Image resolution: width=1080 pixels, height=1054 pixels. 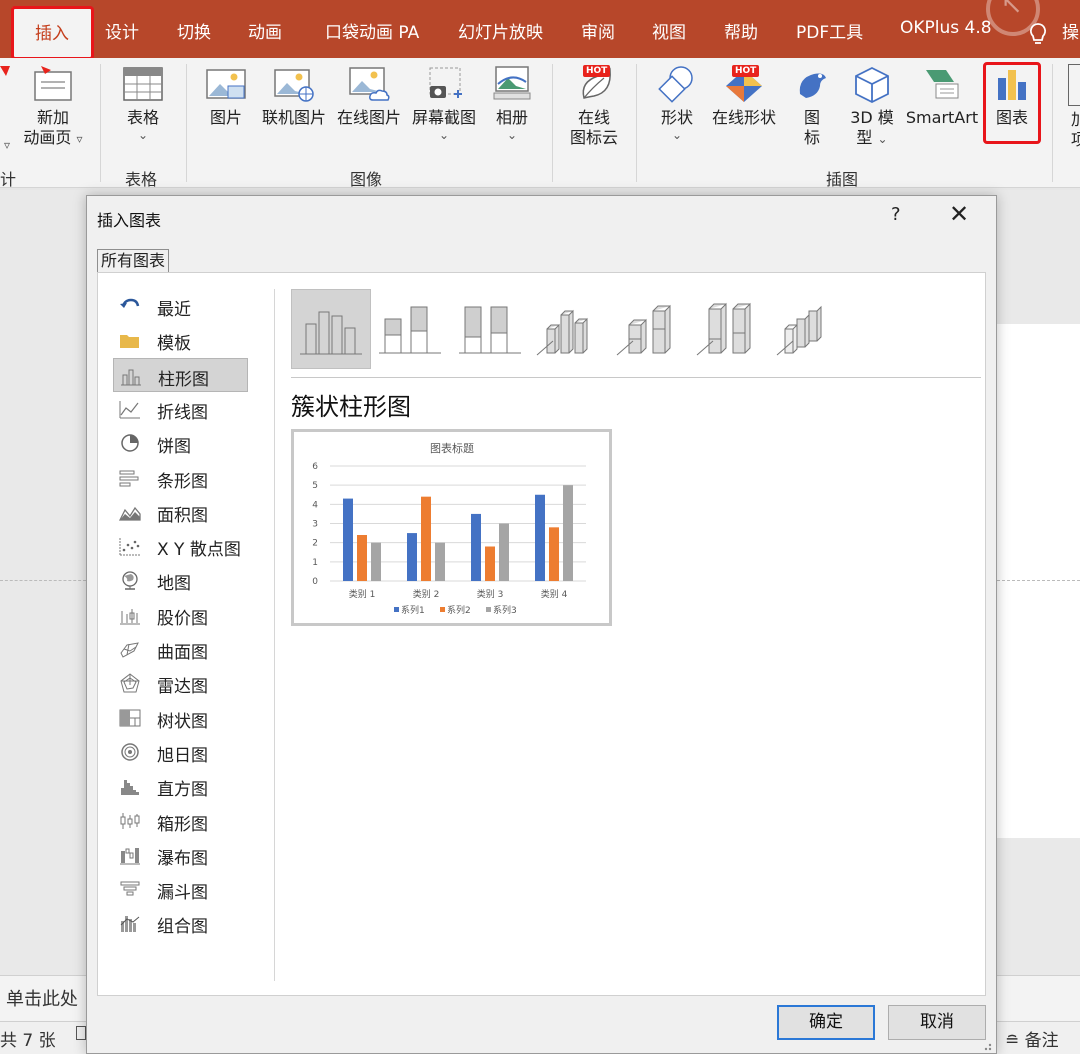 I want to click on tab-review: 审阅, so click(x=598, y=30).